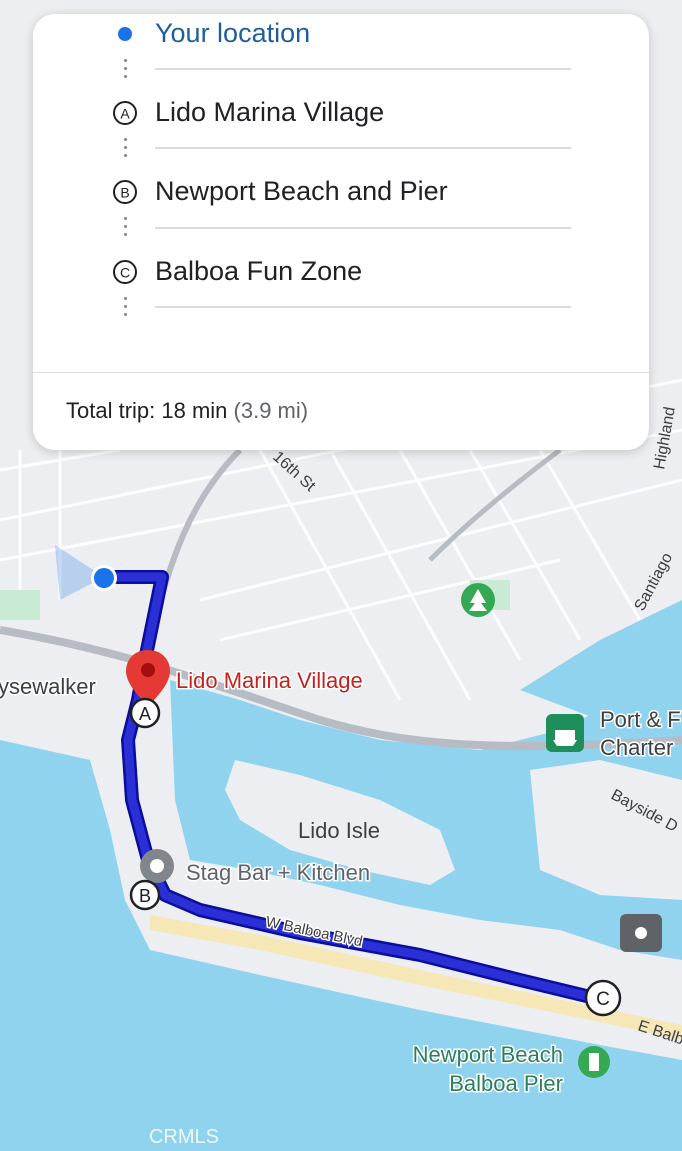  I want to click on newport-pier-label-line1: Newport Beach, so click(487, 1055).